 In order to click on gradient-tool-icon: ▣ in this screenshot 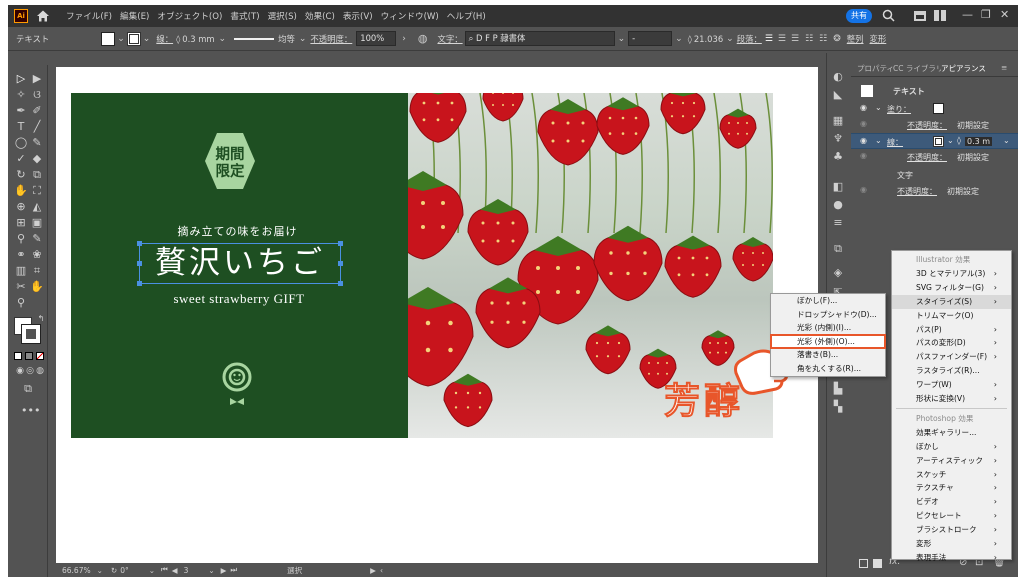, I will do `click(37, 223)`.